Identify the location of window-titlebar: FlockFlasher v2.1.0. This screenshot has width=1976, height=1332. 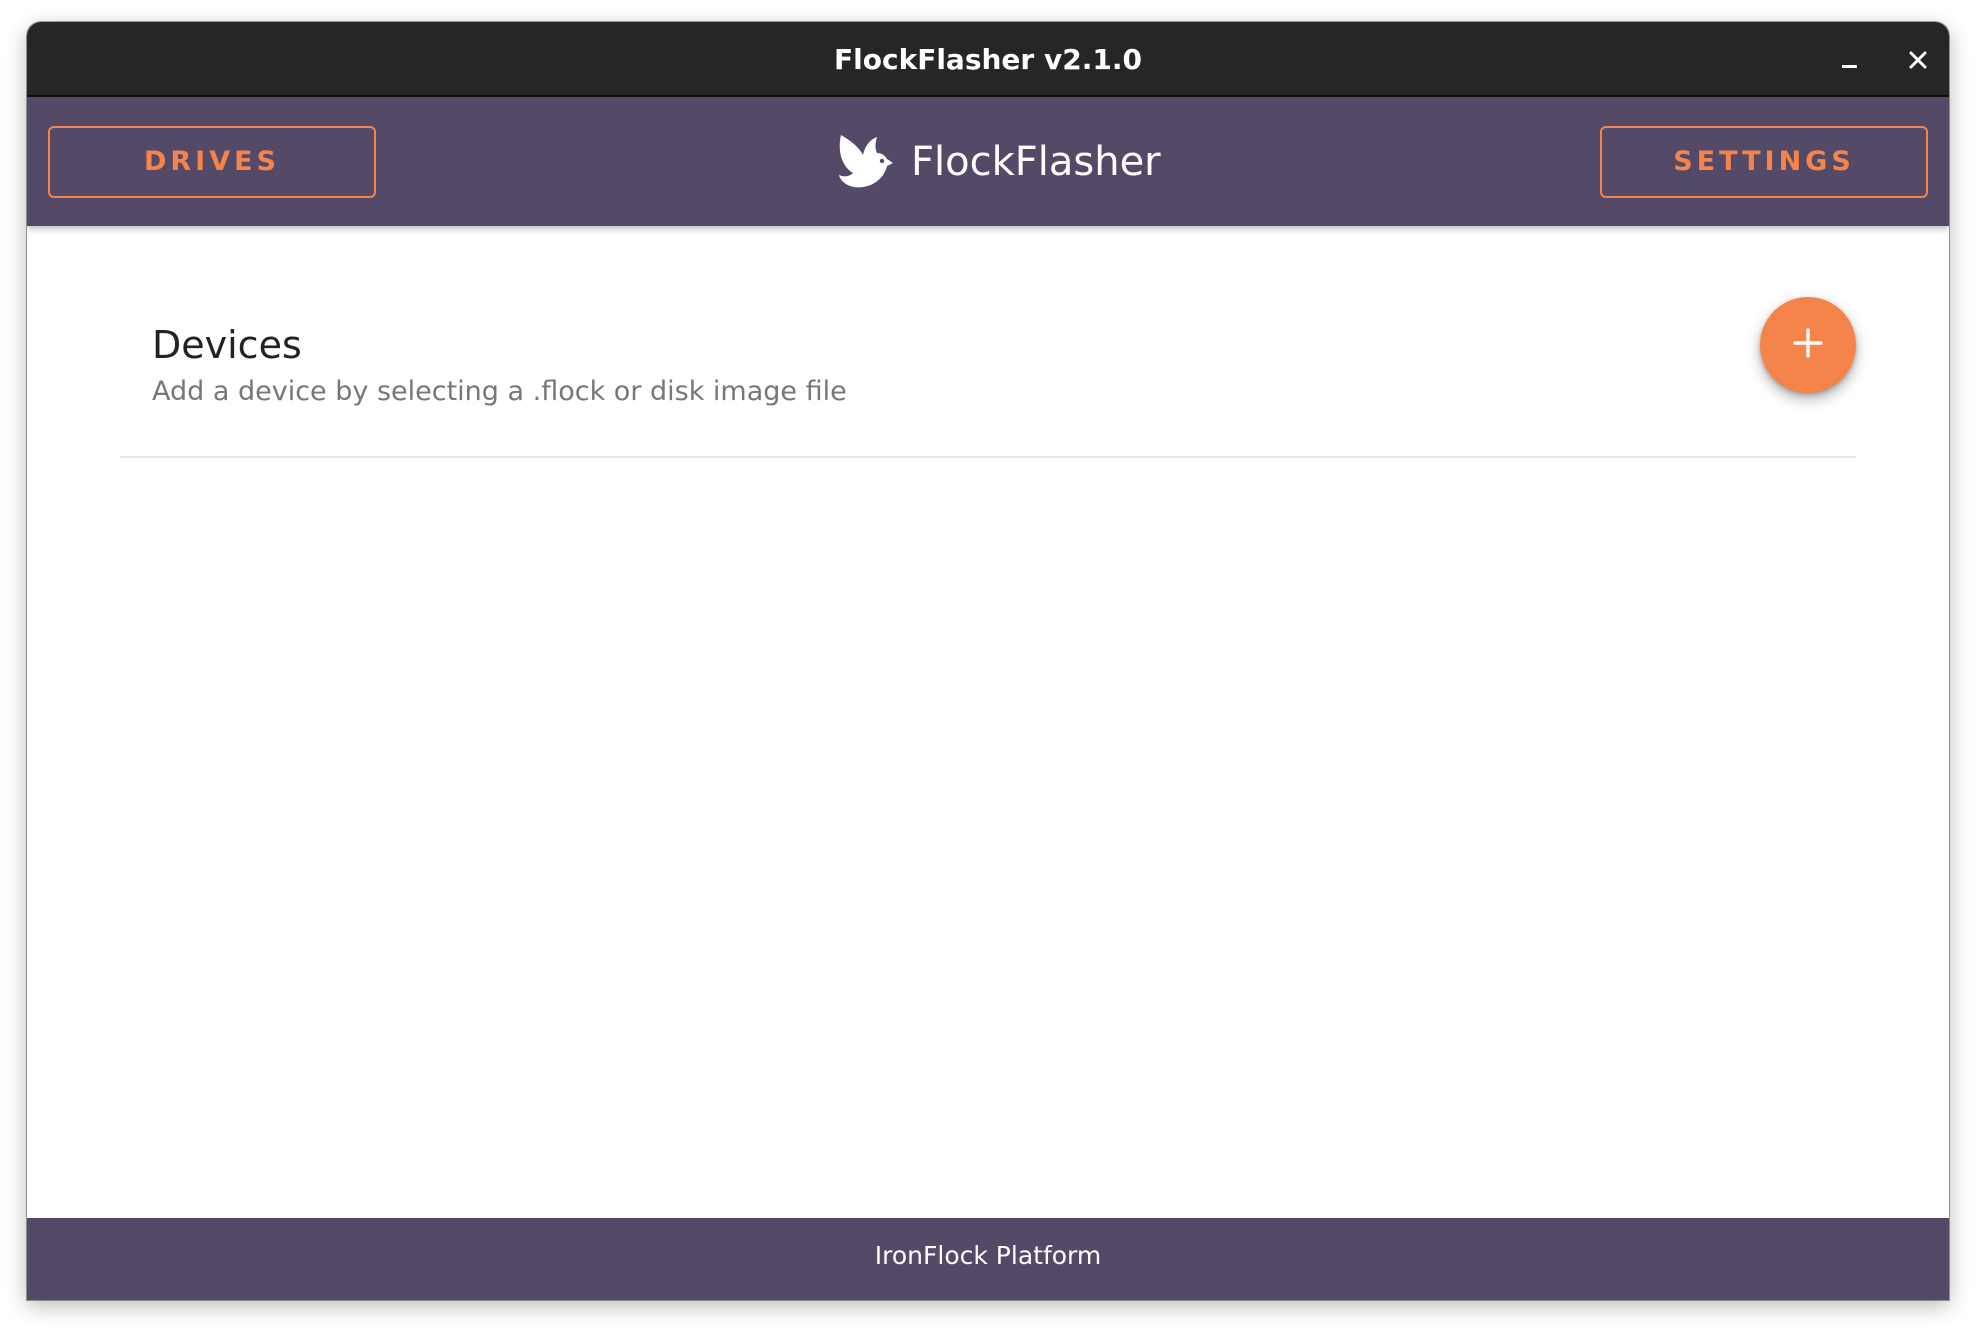
(988, 59).